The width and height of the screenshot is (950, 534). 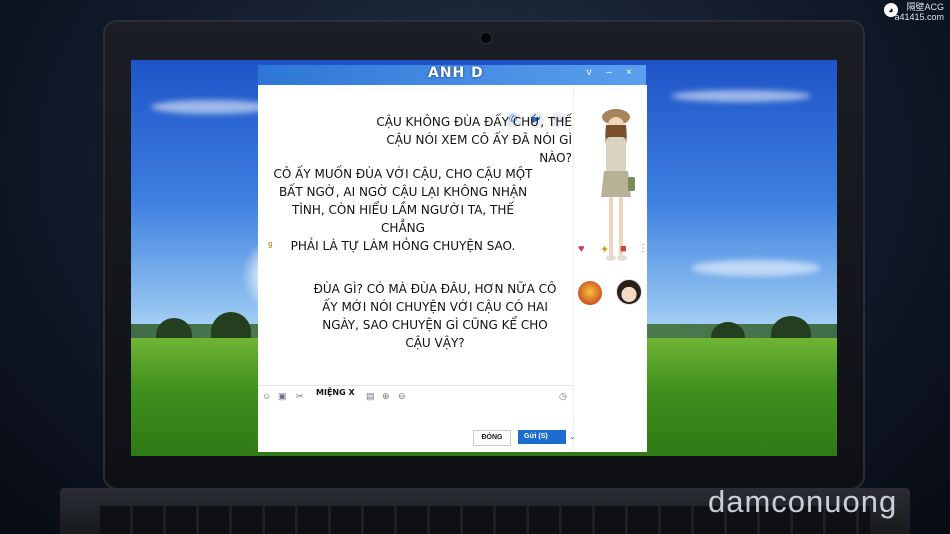 What do you see at coordinates (270, 246) in the screenshot?
I see `doodle-sticker: ᵍ` at bounding box center [270, 246].